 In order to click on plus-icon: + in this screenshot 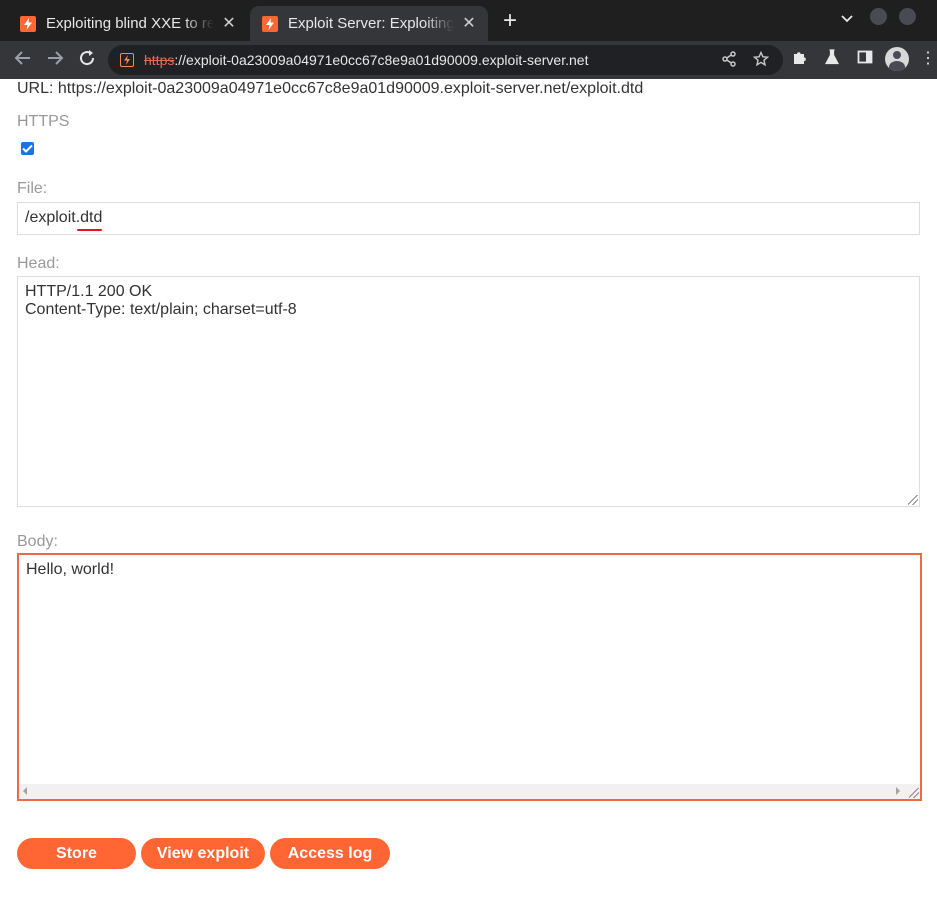, I will do `click(510, 21)`.